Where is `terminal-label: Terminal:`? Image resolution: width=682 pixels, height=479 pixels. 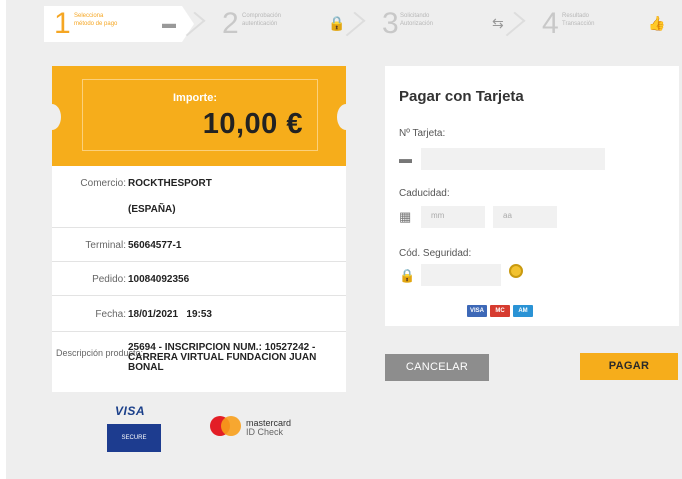 terminal-label: Terminal: is located at coordinates (105, 245).